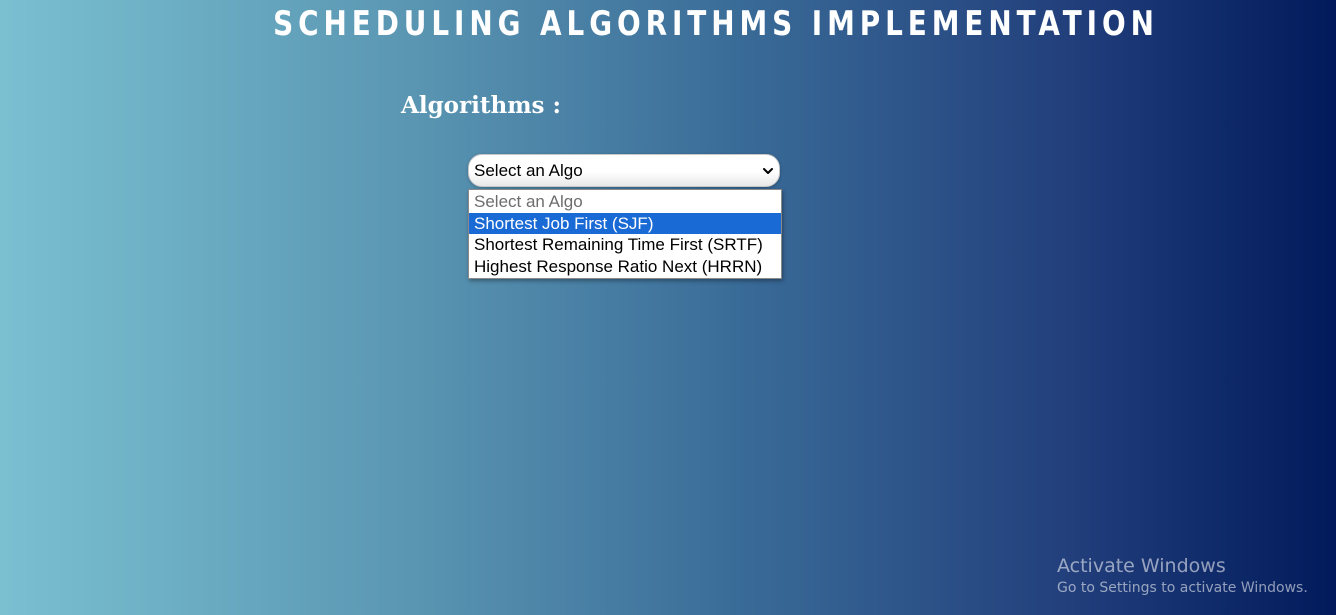  Describe the element at coordinates (625, 223) in the screenshot. I see `option-sjf: Shortest Job First (SJF)` at that location.